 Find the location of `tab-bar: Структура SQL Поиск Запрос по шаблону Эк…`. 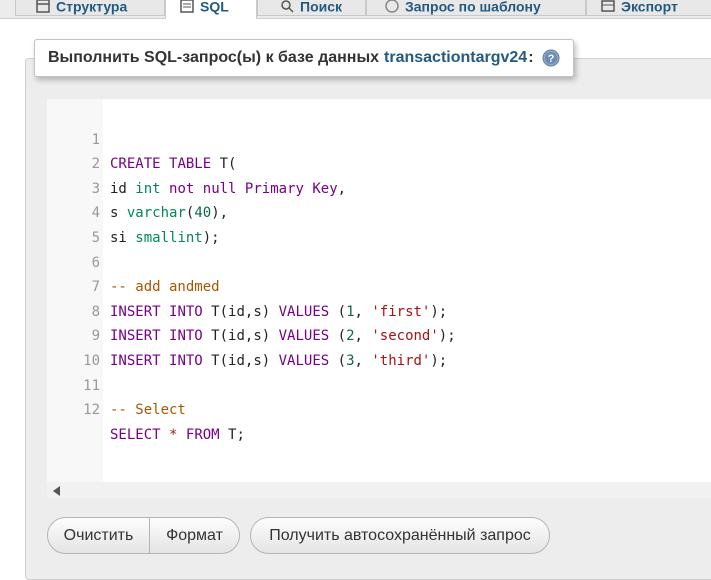

tab-bar: Структура SQL Поиск Запрос по шаблону Эк… is located at coordinates (355, 9).